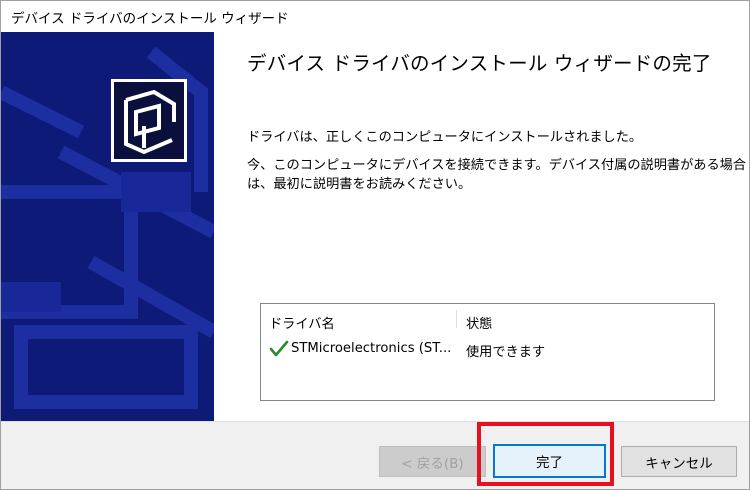 This screenshot has width=750, height=490. I want to click on back-button: < 戻る(B), so click(432, 461).